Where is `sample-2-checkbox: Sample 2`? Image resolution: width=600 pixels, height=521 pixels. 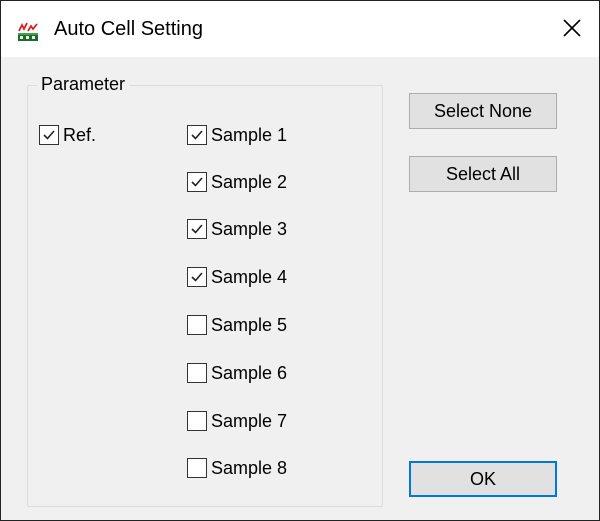
sample-2-checkbox: Sample 2 is located at coordinates (237, 182).